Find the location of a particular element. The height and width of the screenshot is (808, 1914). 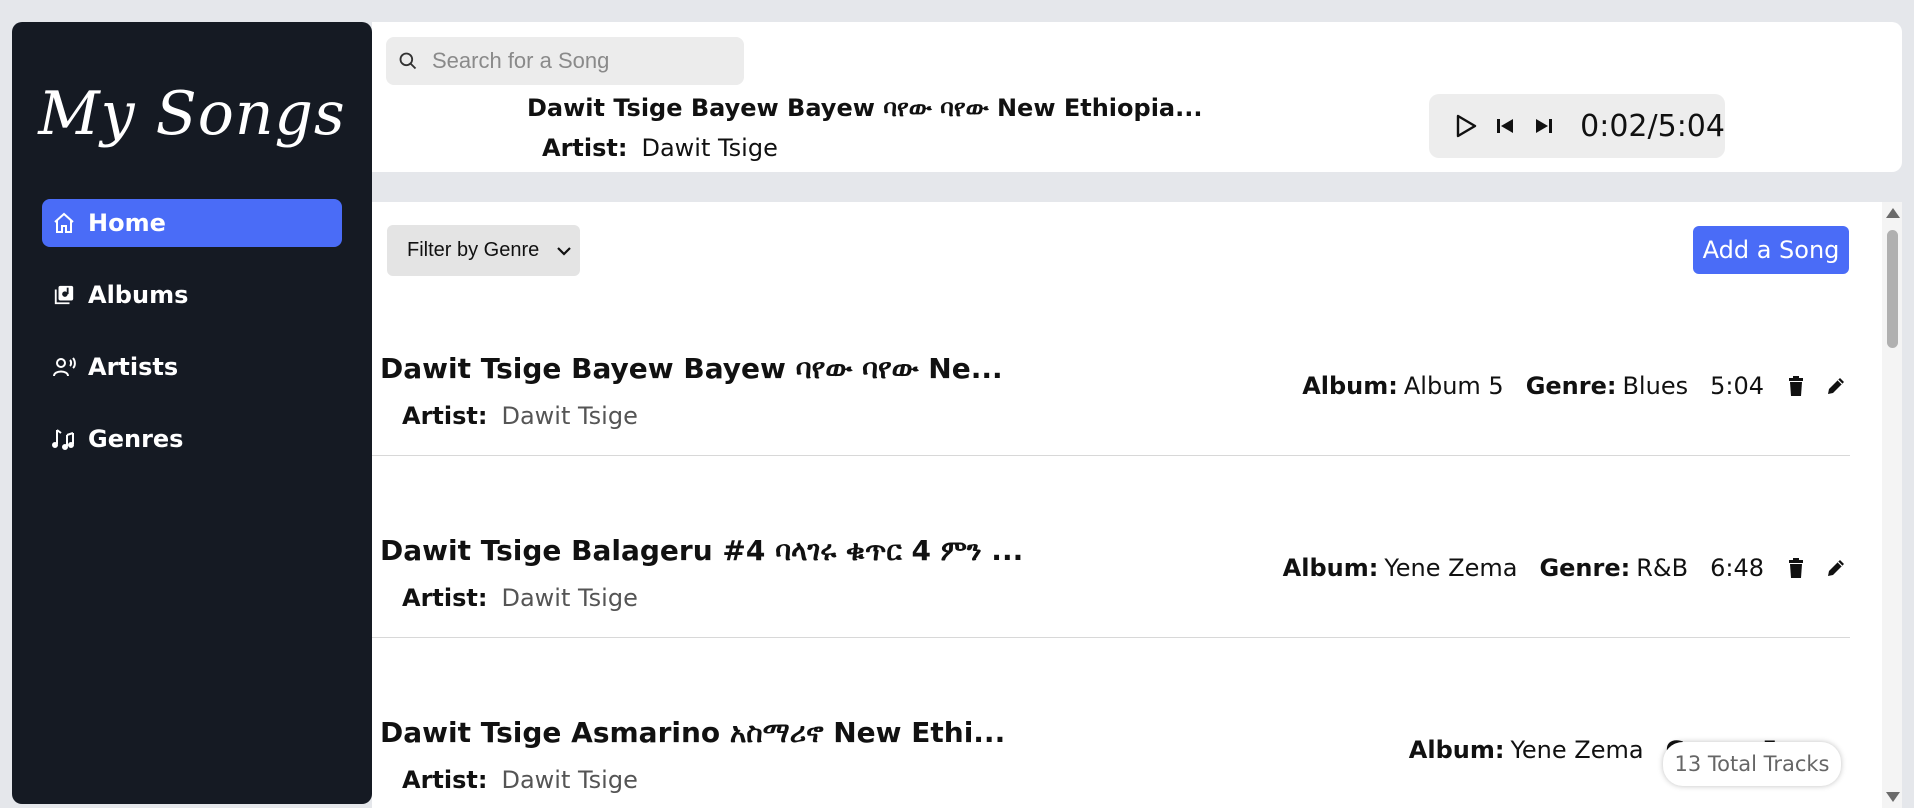

scroll-down-icon is located at coordinates (1893, 797).